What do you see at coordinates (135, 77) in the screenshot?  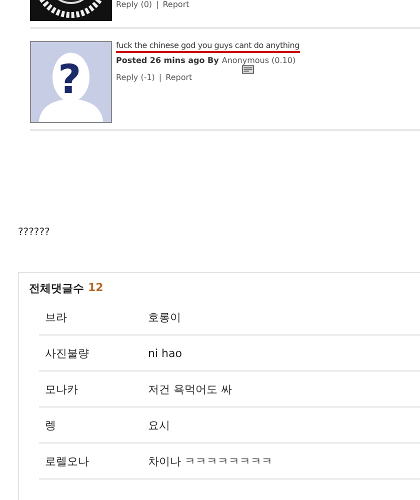 I see `comment-link: Reply (-1)` at bounding box center [135, 77].